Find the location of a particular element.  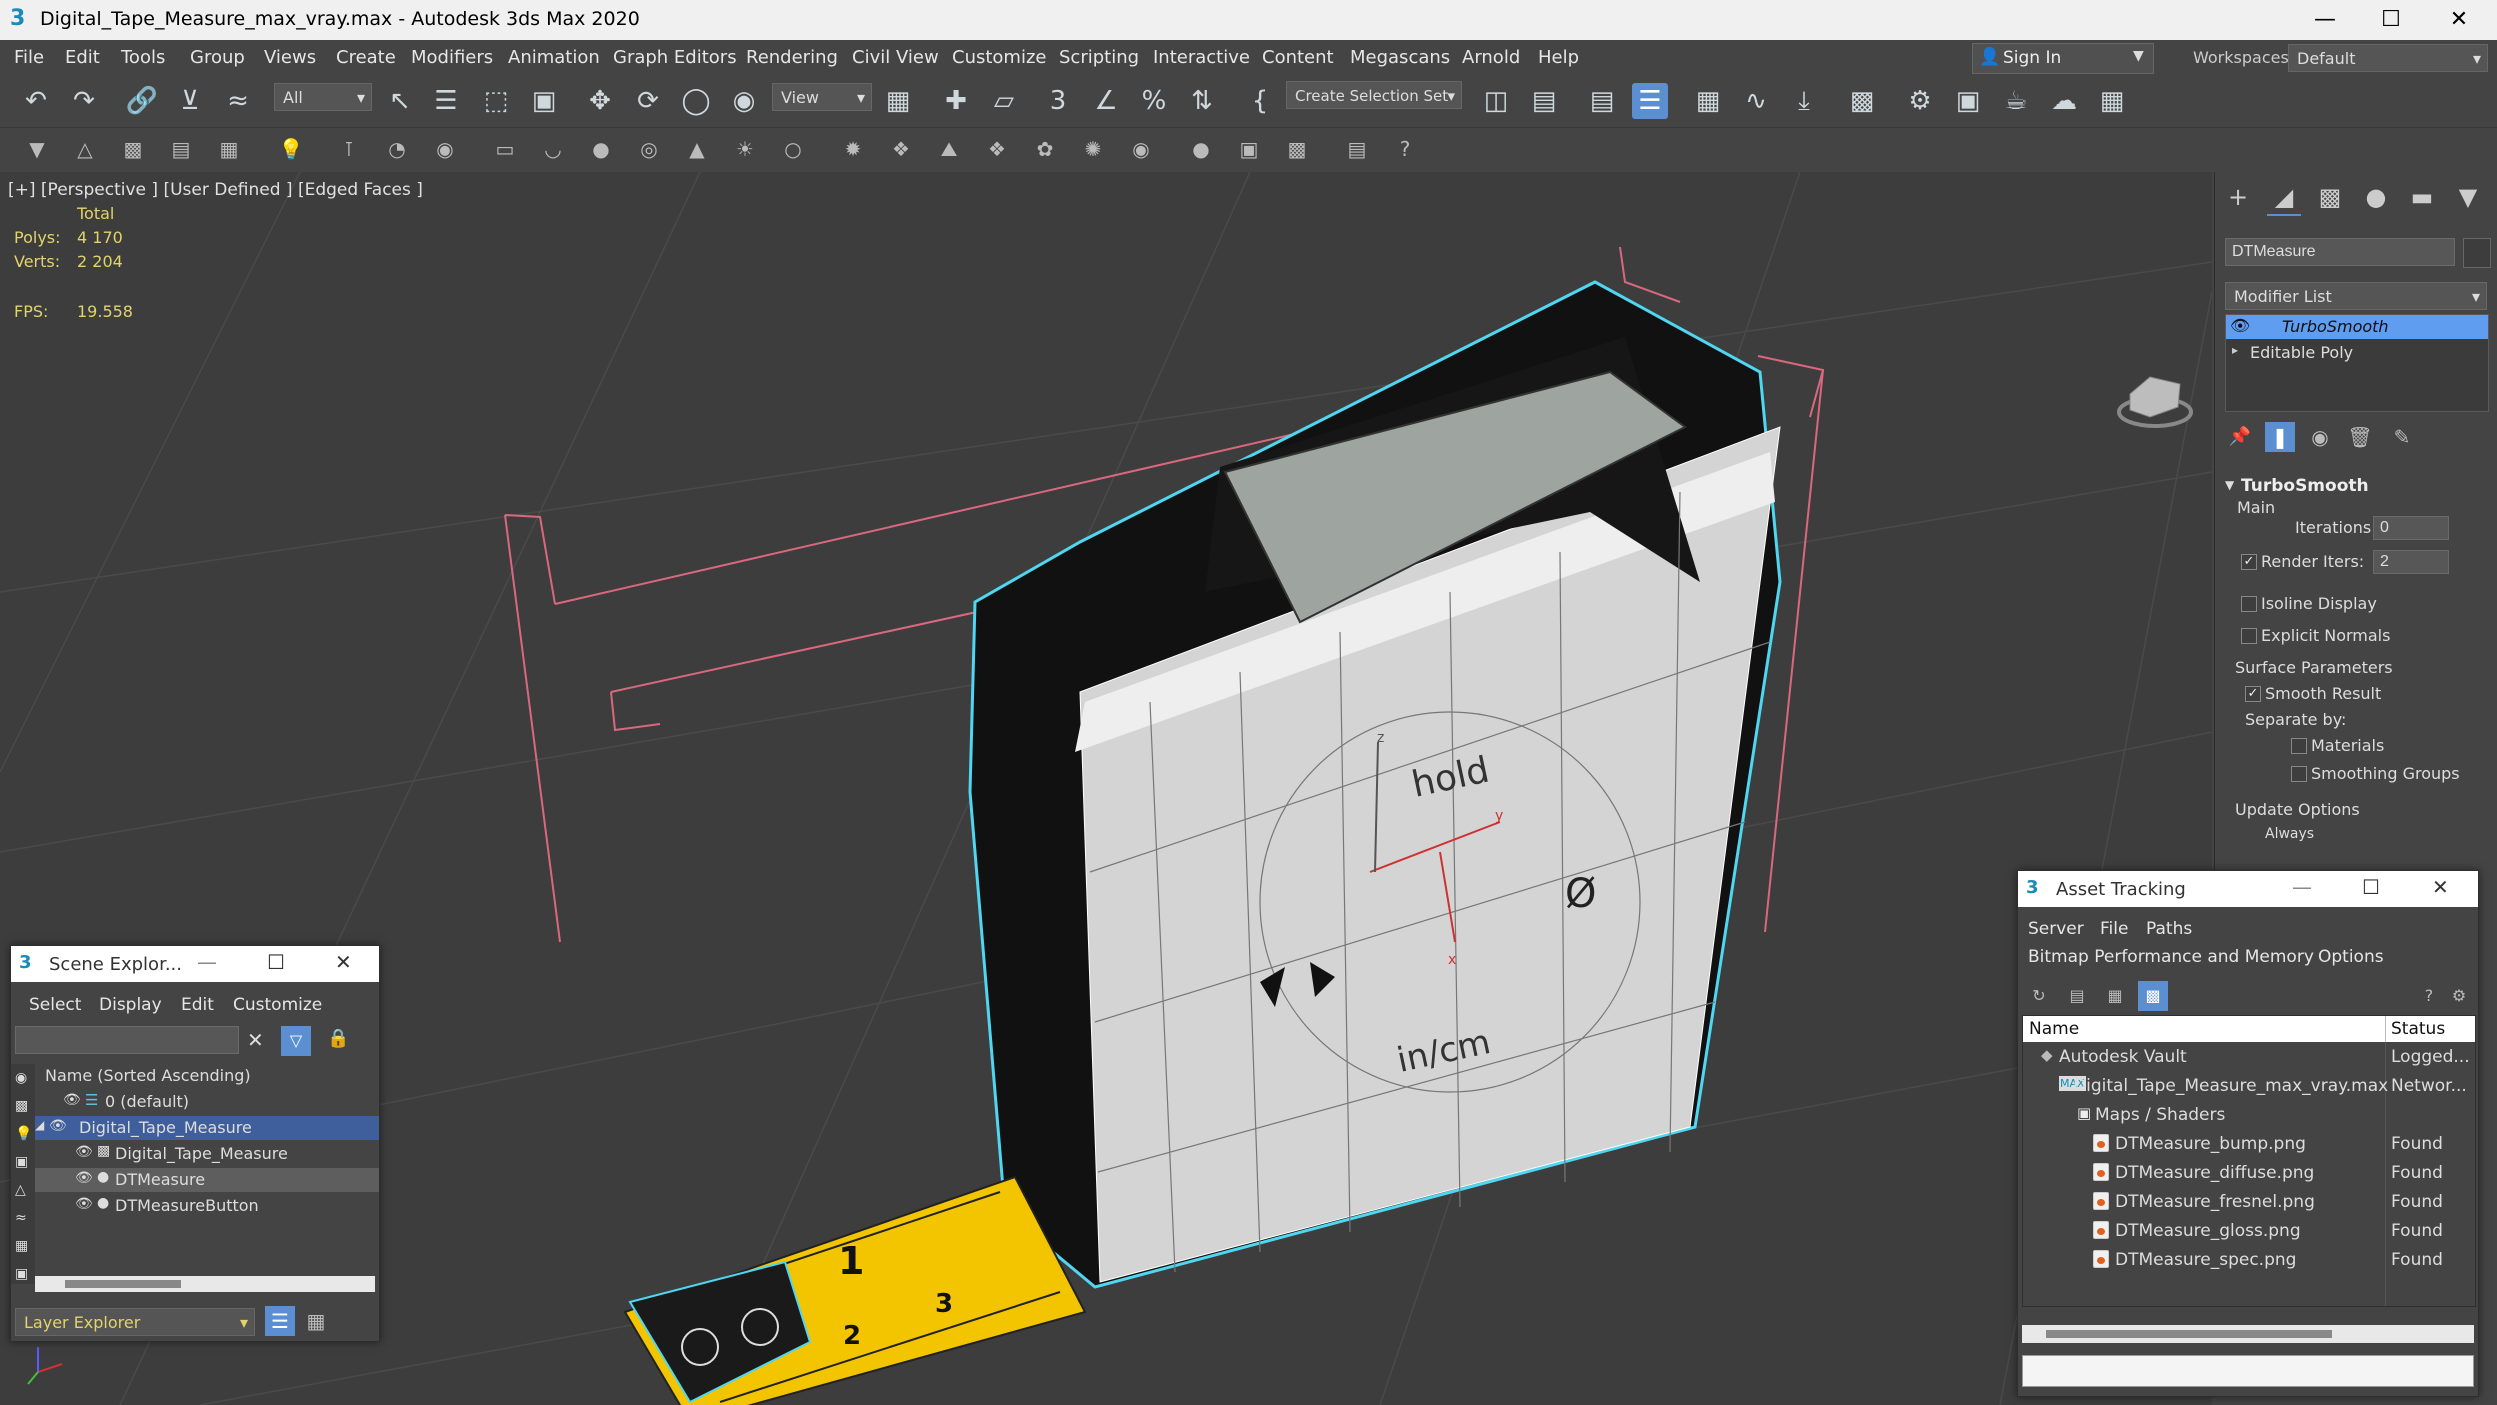

display-spacewarps-icon: ≈ is located at coordinates (21, 1218).